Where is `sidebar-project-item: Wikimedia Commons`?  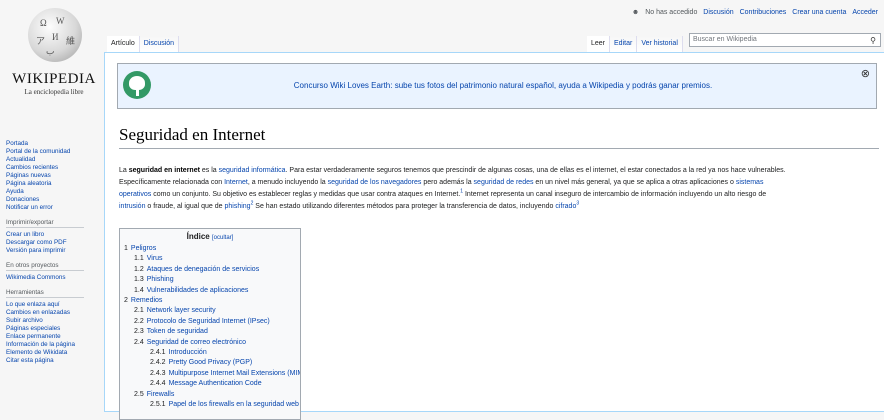 sidebar-project-item: Wikimedia Commons is located at coordinates (53, 278).